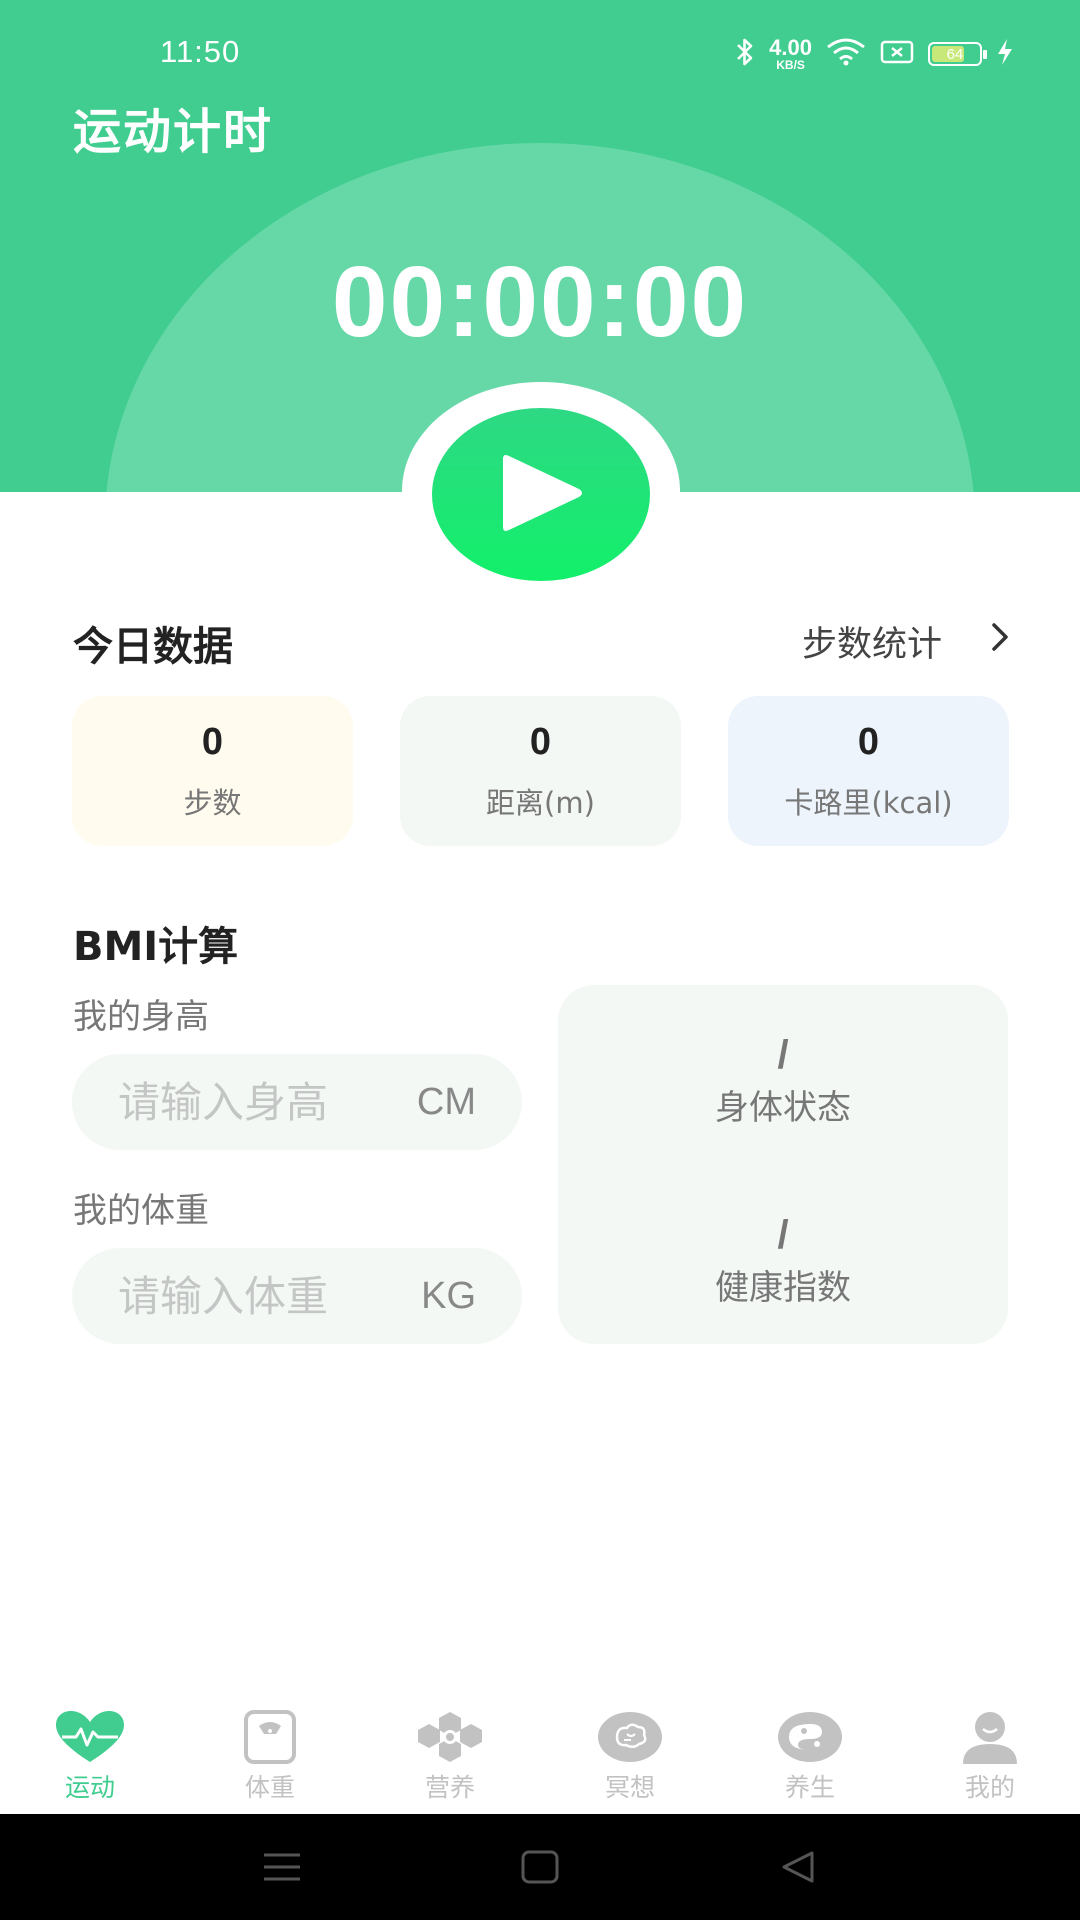 The width and height of the screenshot is (1080, 1920). What do you see at coordinates (783, 1055) in the screenshot?
I see `body-status-value: /` at bounding box center [783, 1055].